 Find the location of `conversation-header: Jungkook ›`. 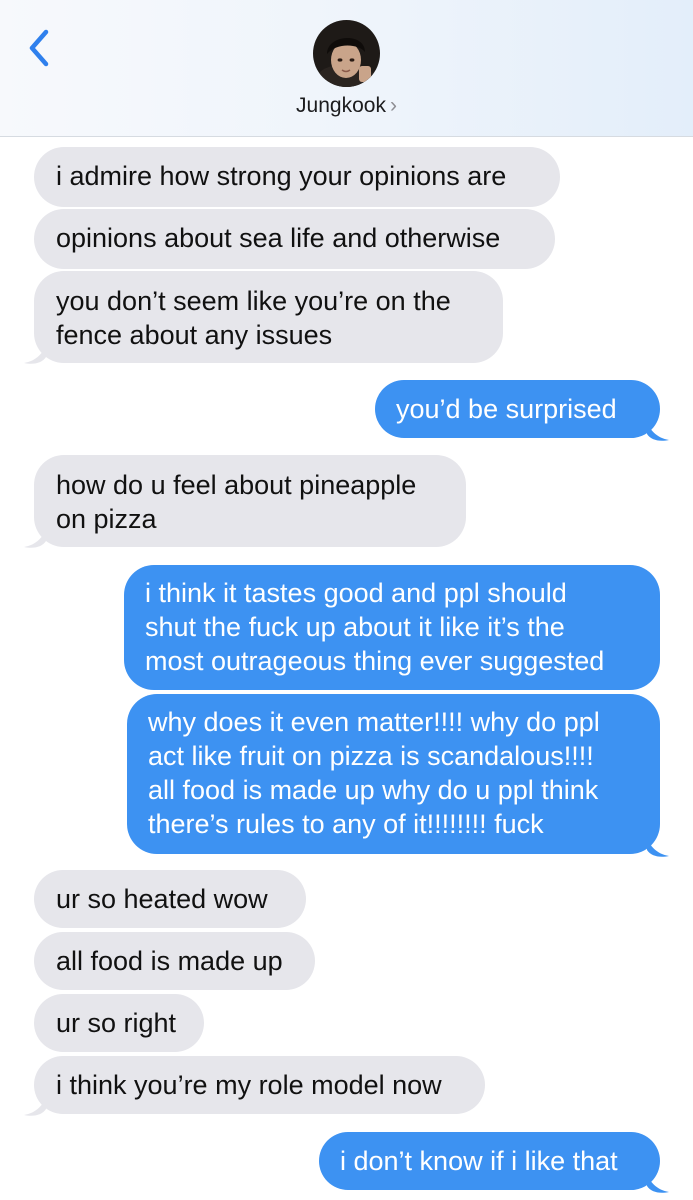

conversation-header: Jungkook › is located at coordinates (346, 68).